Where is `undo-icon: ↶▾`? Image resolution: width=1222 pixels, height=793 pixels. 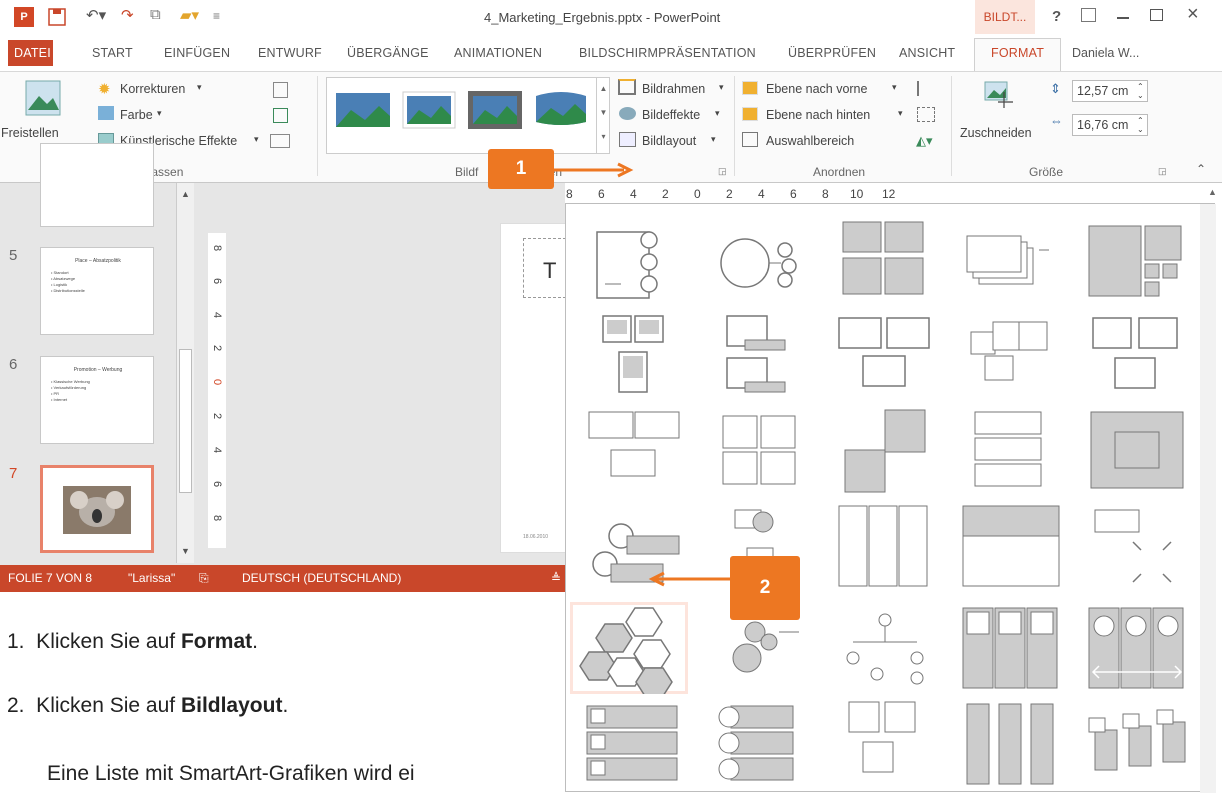 undo-icon: ↶▾ is located at coordinates (96, 15).